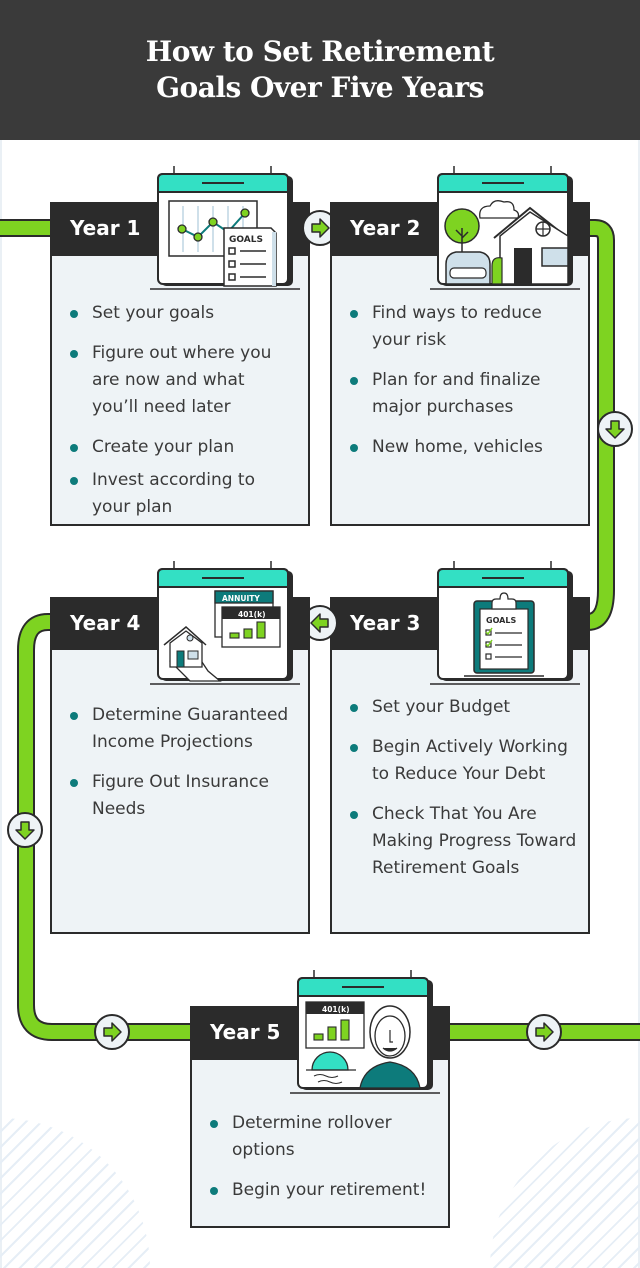 The width and height of the screenshot is (640, 1268). What do you see at coordinates (385, 623) in the screenshot?
I see `year-3-label: Year 3` at bounding box center [385, 623].